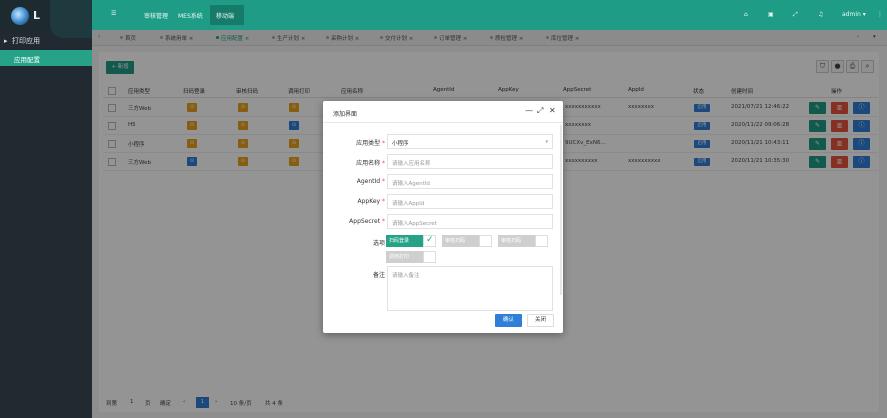  I want to click on label-app-key: AppKey *, so click(371, 201).